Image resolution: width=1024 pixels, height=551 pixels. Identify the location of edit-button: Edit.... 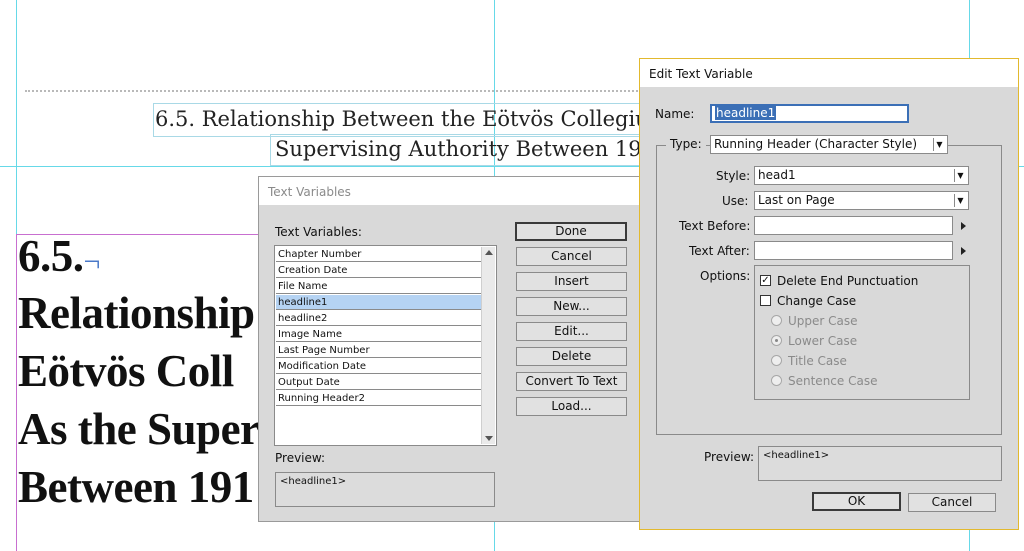
(571, 331).